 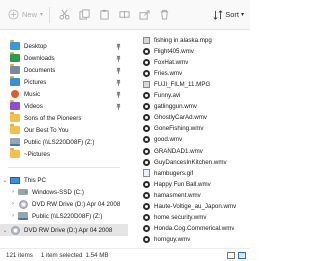 What do you see at coordinates (53, 118) in the screenshot?
I see `nav-item-label: Sons of the Pioneers` at bounding box center [53, 118].